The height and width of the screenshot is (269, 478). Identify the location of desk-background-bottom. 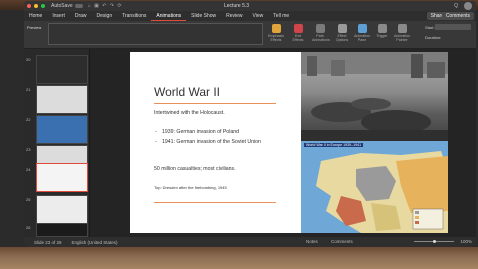
(239, 258).